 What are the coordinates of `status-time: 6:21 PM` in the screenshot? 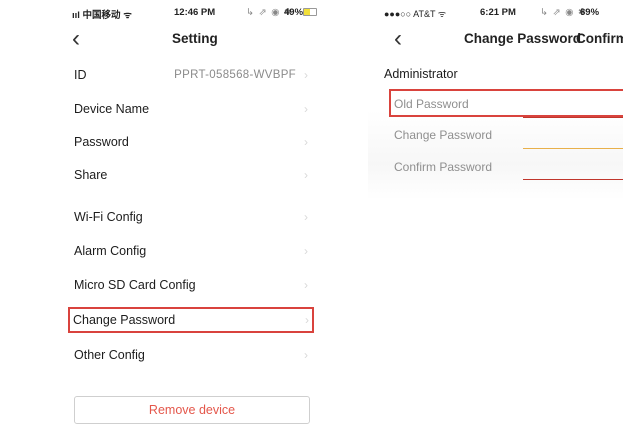 It's located at (498, 12).